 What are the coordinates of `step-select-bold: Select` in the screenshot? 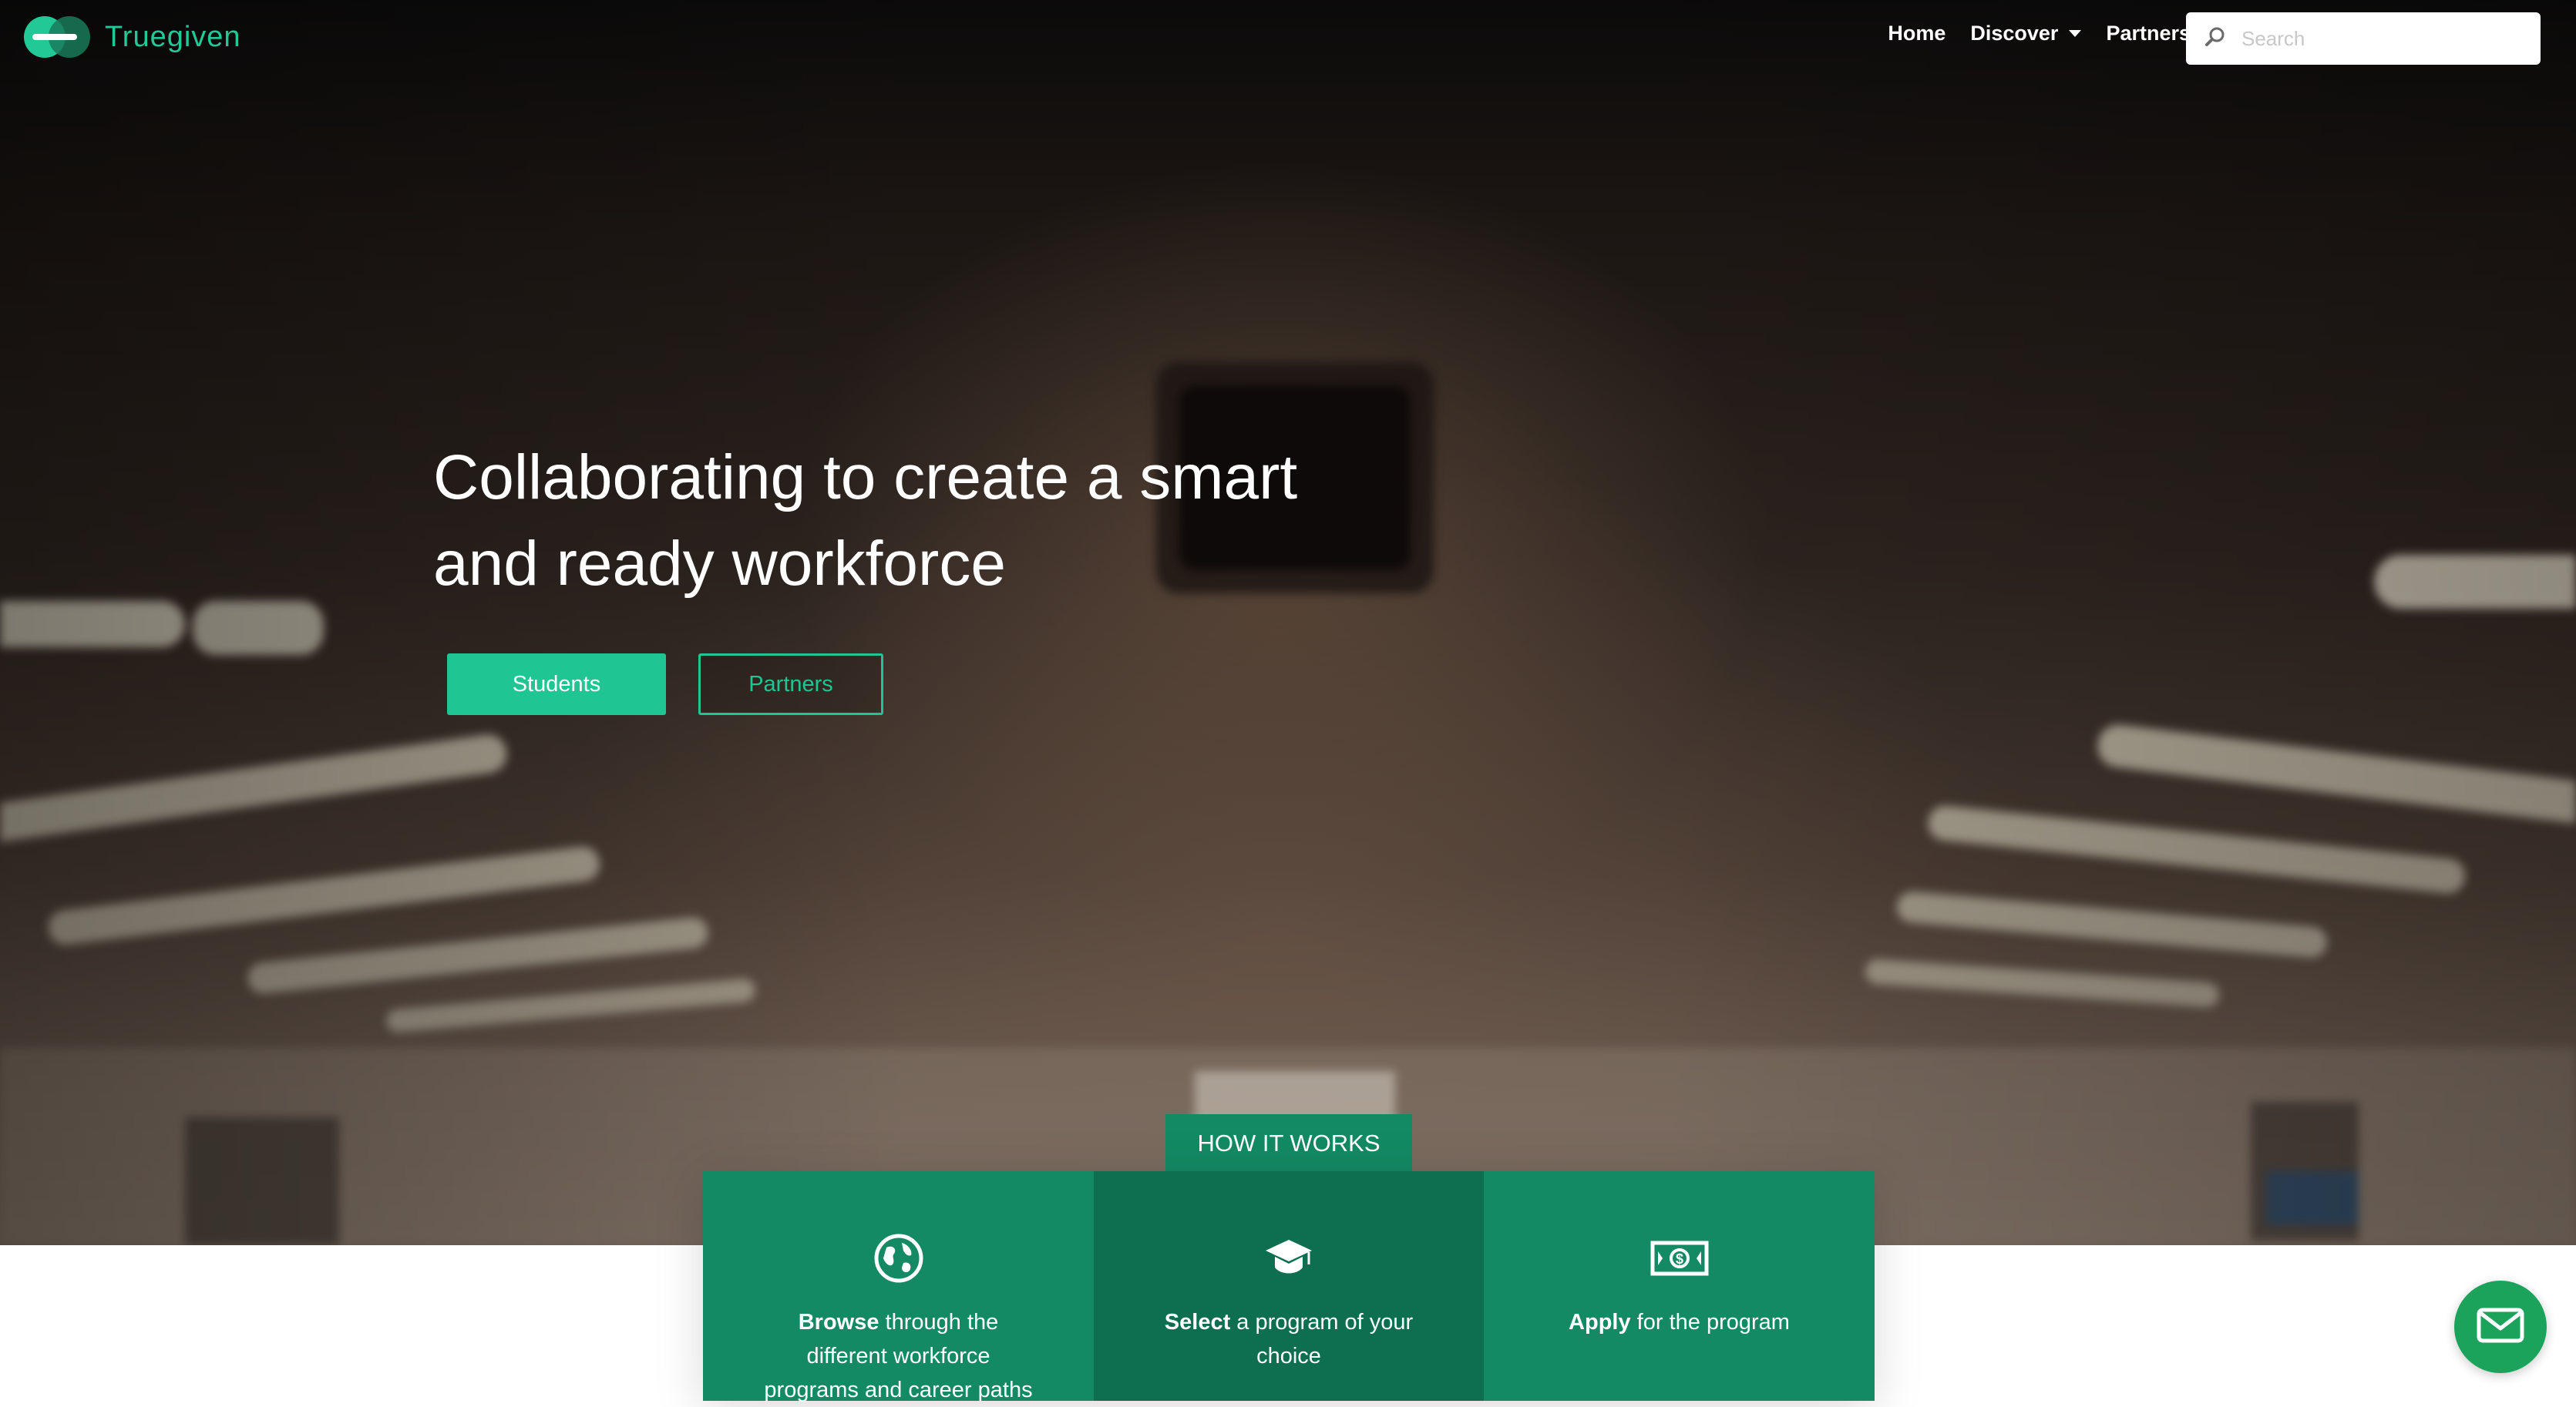 It's located at (1197, 1322).